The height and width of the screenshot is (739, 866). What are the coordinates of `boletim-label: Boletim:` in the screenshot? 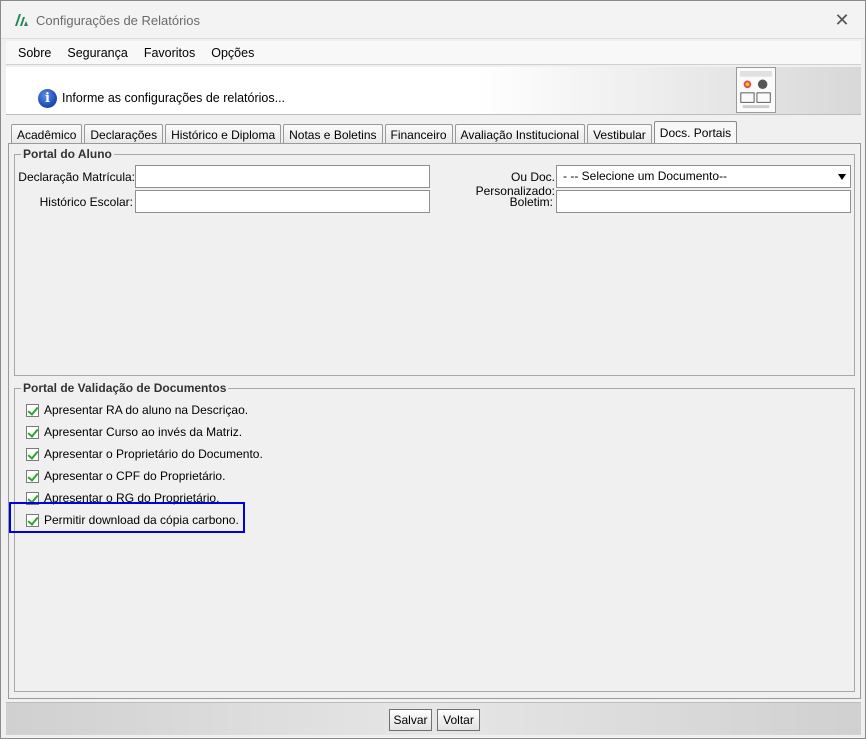 It's located at (531, 202).